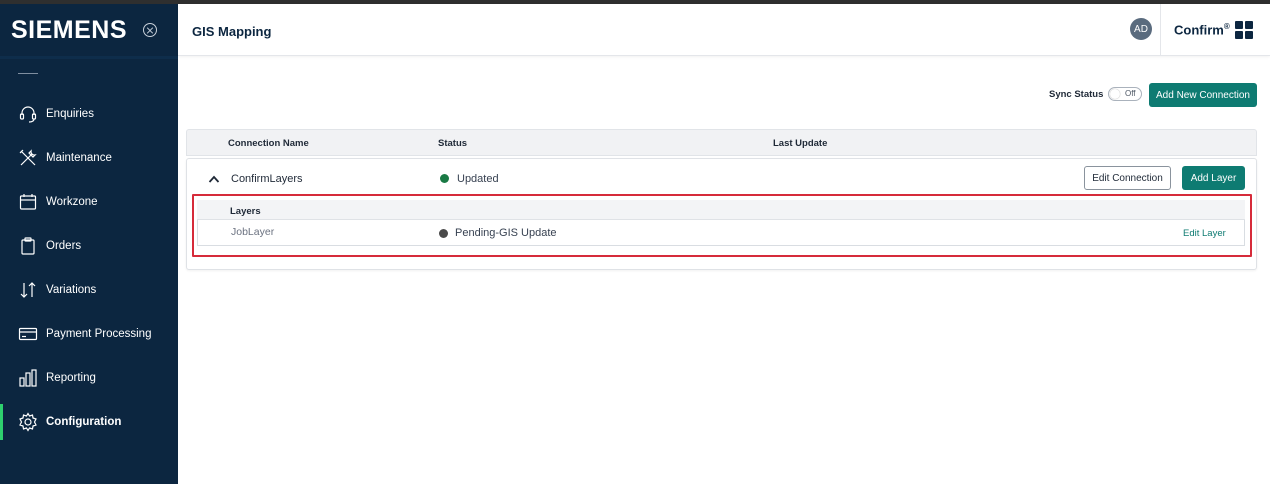  I want to click on app-grid-icon, so click(1244, 30).